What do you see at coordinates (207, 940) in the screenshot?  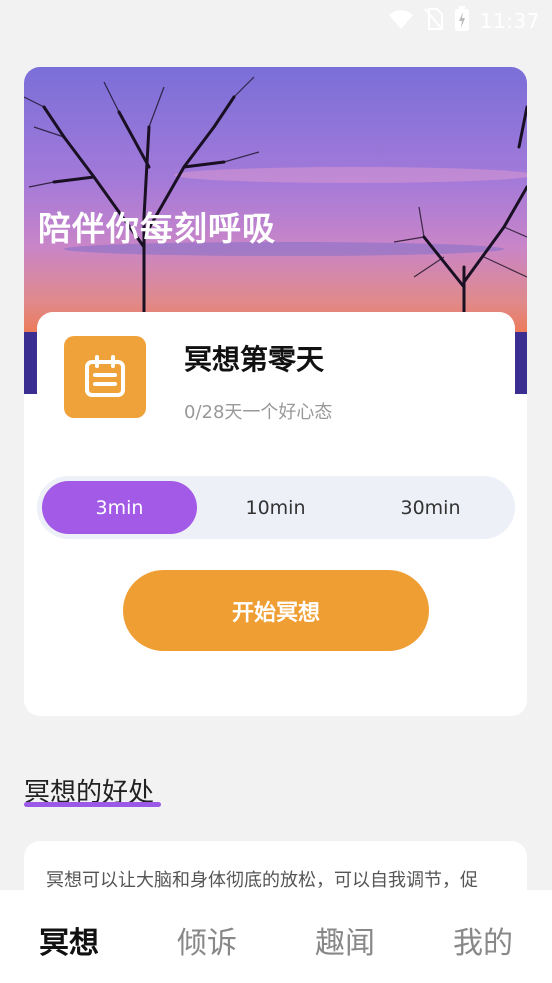 I see `nav-tab-confide: 倾诉` at bounding box center [207, 940].